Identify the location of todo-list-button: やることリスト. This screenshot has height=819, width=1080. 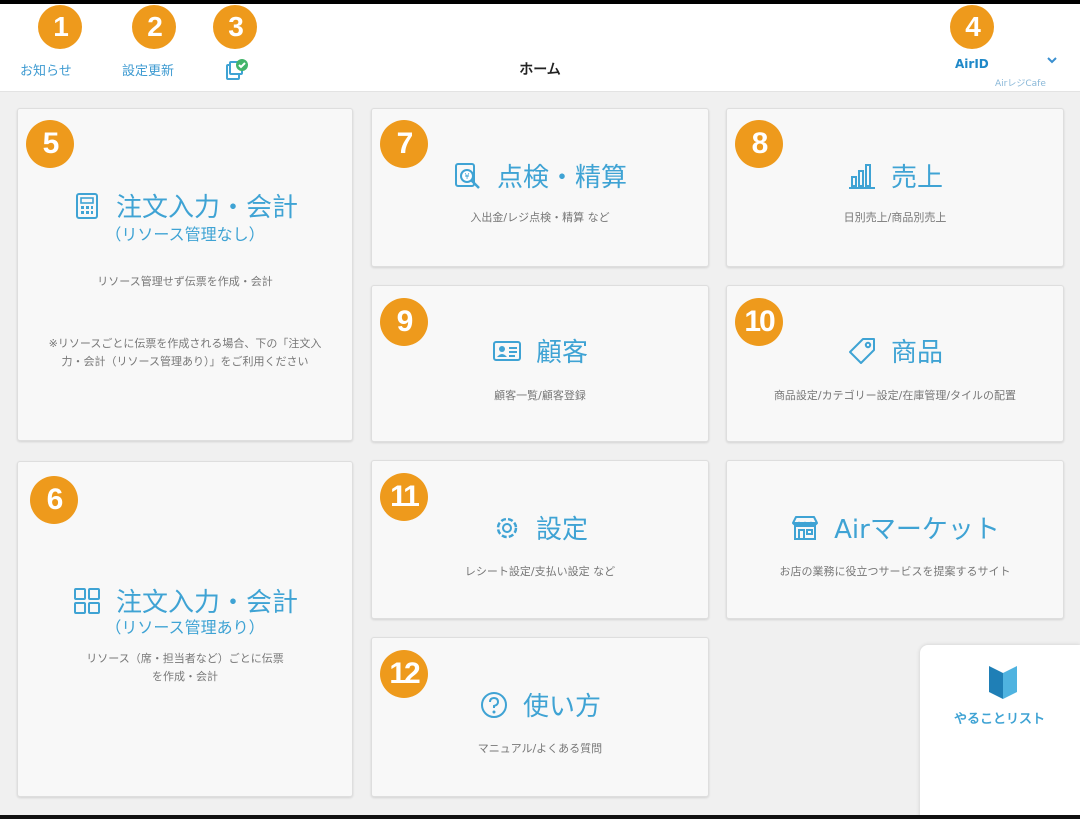
(1000, 732).